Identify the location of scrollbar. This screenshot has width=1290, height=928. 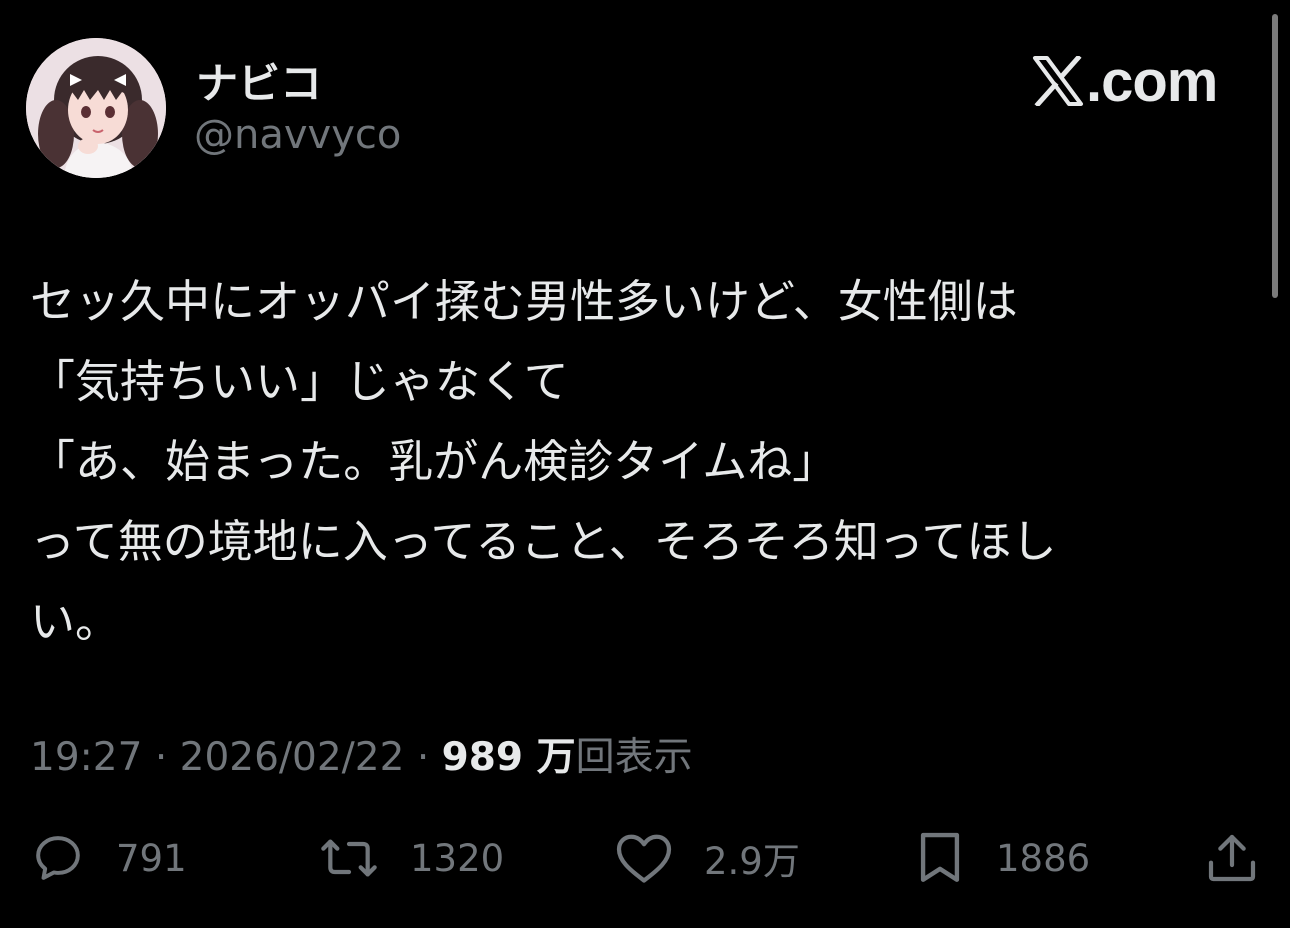
(1275, 156).